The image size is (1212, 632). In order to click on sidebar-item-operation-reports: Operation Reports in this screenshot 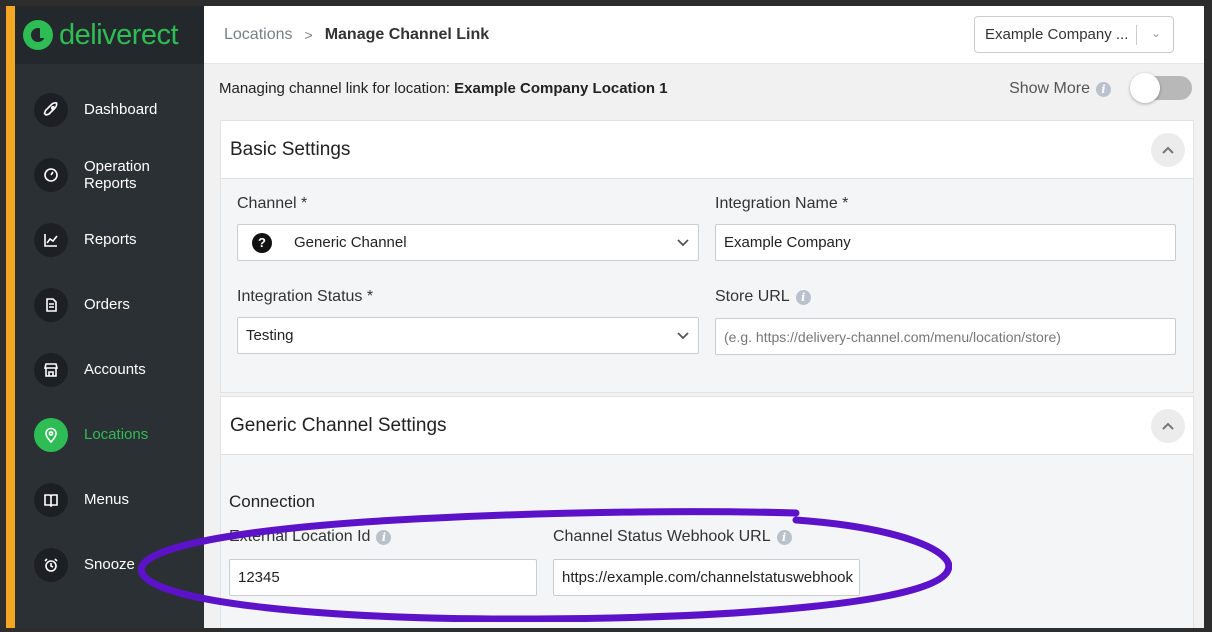, I will do `click(109, 174)`.